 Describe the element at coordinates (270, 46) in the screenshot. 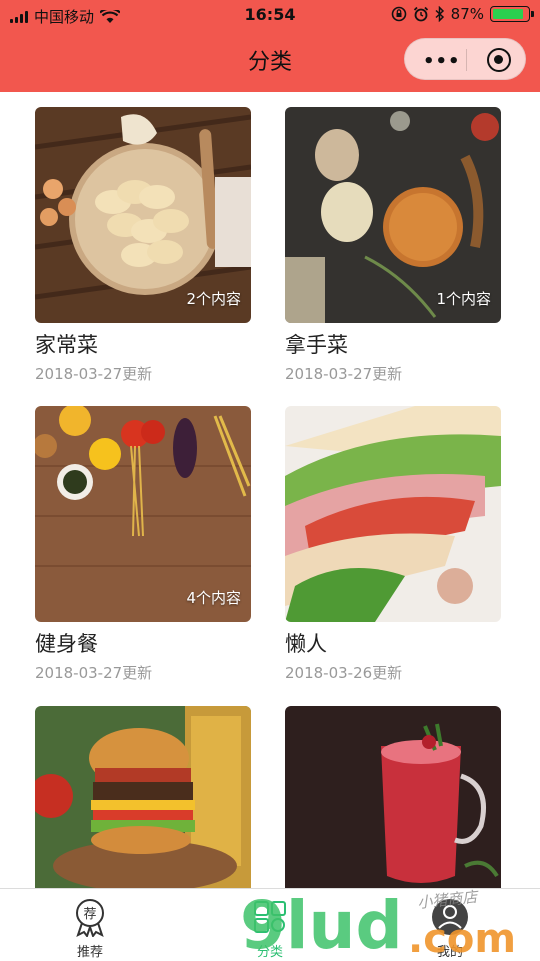

I see `header-bar: 中国移动 16:54 87% 分类 •••` at that location.